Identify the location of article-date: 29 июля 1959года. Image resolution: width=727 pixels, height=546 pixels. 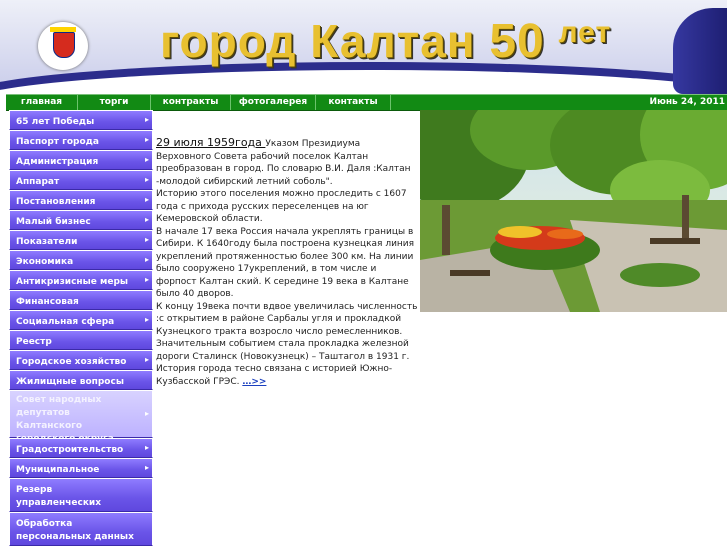
(211, 142).